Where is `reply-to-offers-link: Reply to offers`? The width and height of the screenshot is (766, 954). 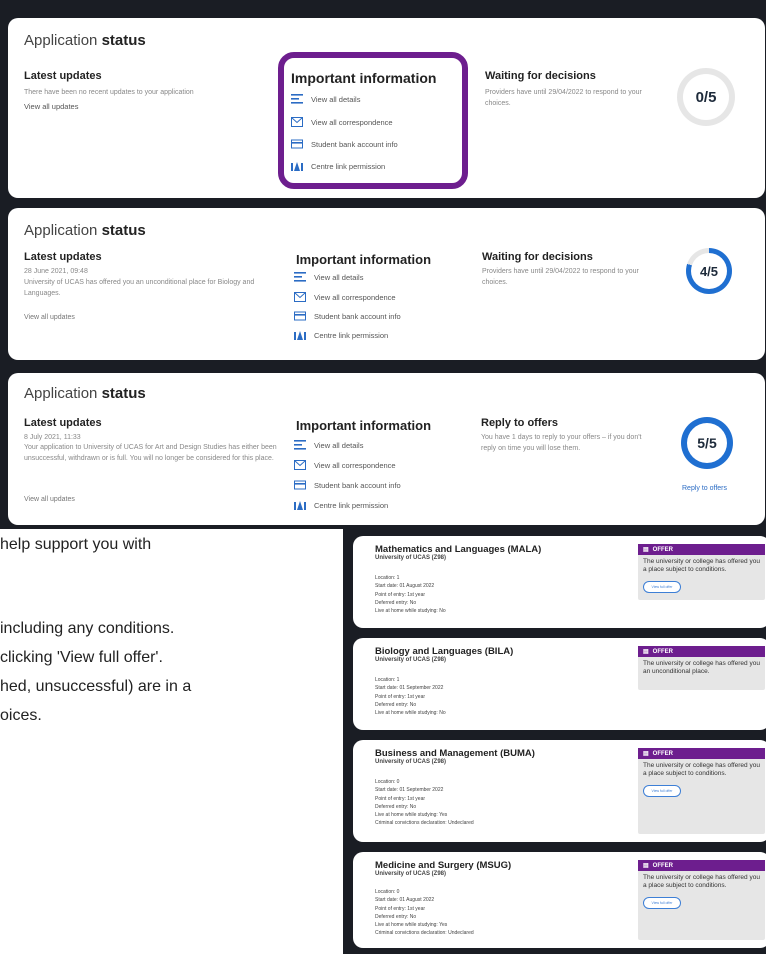 reply-to-offers-link: Reply to offers is located at coordinates (704, 488).